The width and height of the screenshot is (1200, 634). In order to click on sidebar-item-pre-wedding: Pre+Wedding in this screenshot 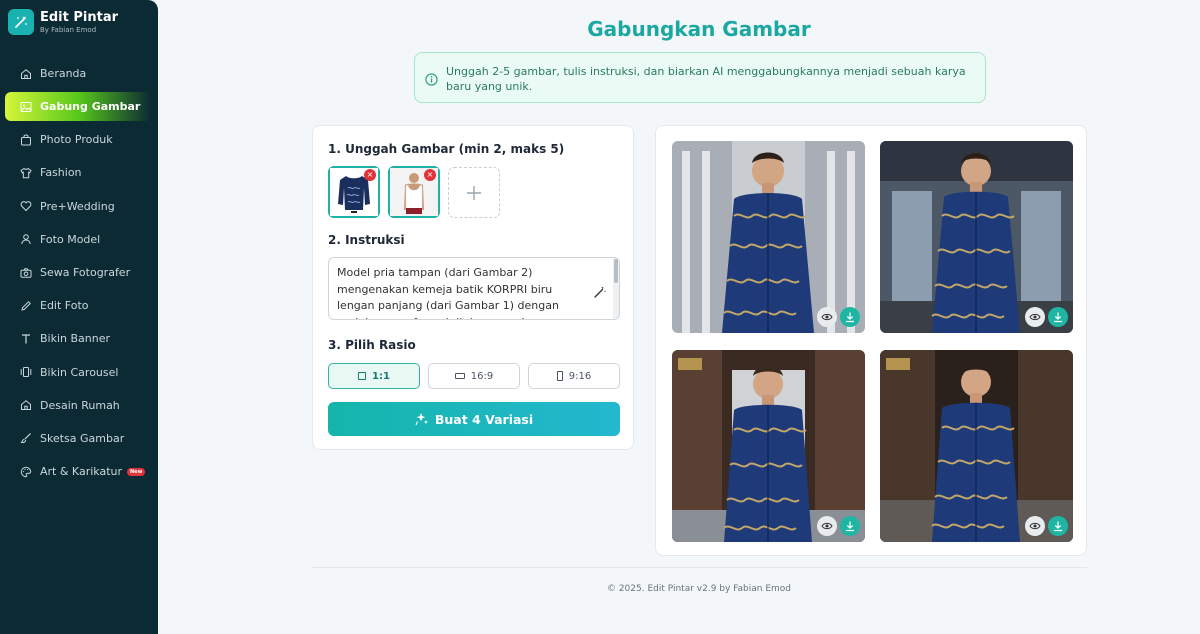, I will do `click(79, 206)`.